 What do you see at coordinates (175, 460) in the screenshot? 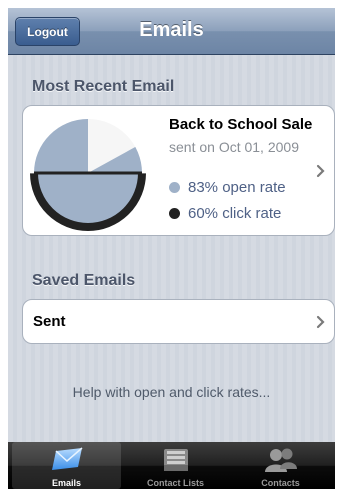
I see `inbox-tray-icon` at bounding box center [175, 460].